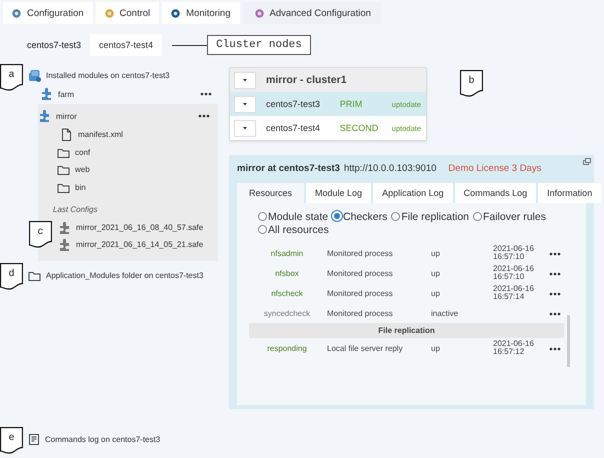 Image resolution: width=604 pixels, height=458 pixels. I want to click on resource-name: nfscheck, so click(287, 294).